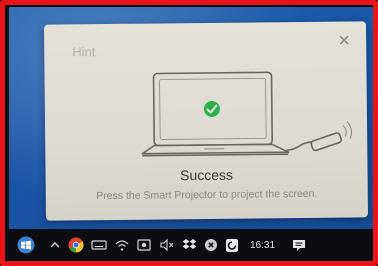  What do you see at coordinates (84, 52) in the screenshot?
I see `dialog-title: Hint` at bounding box center [84, 52].